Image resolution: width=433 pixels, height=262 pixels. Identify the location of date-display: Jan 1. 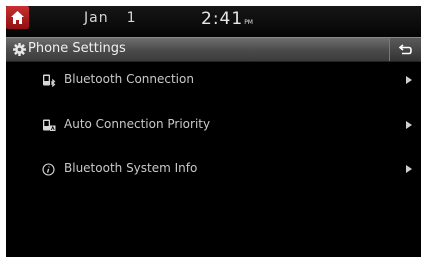
(110, 18).